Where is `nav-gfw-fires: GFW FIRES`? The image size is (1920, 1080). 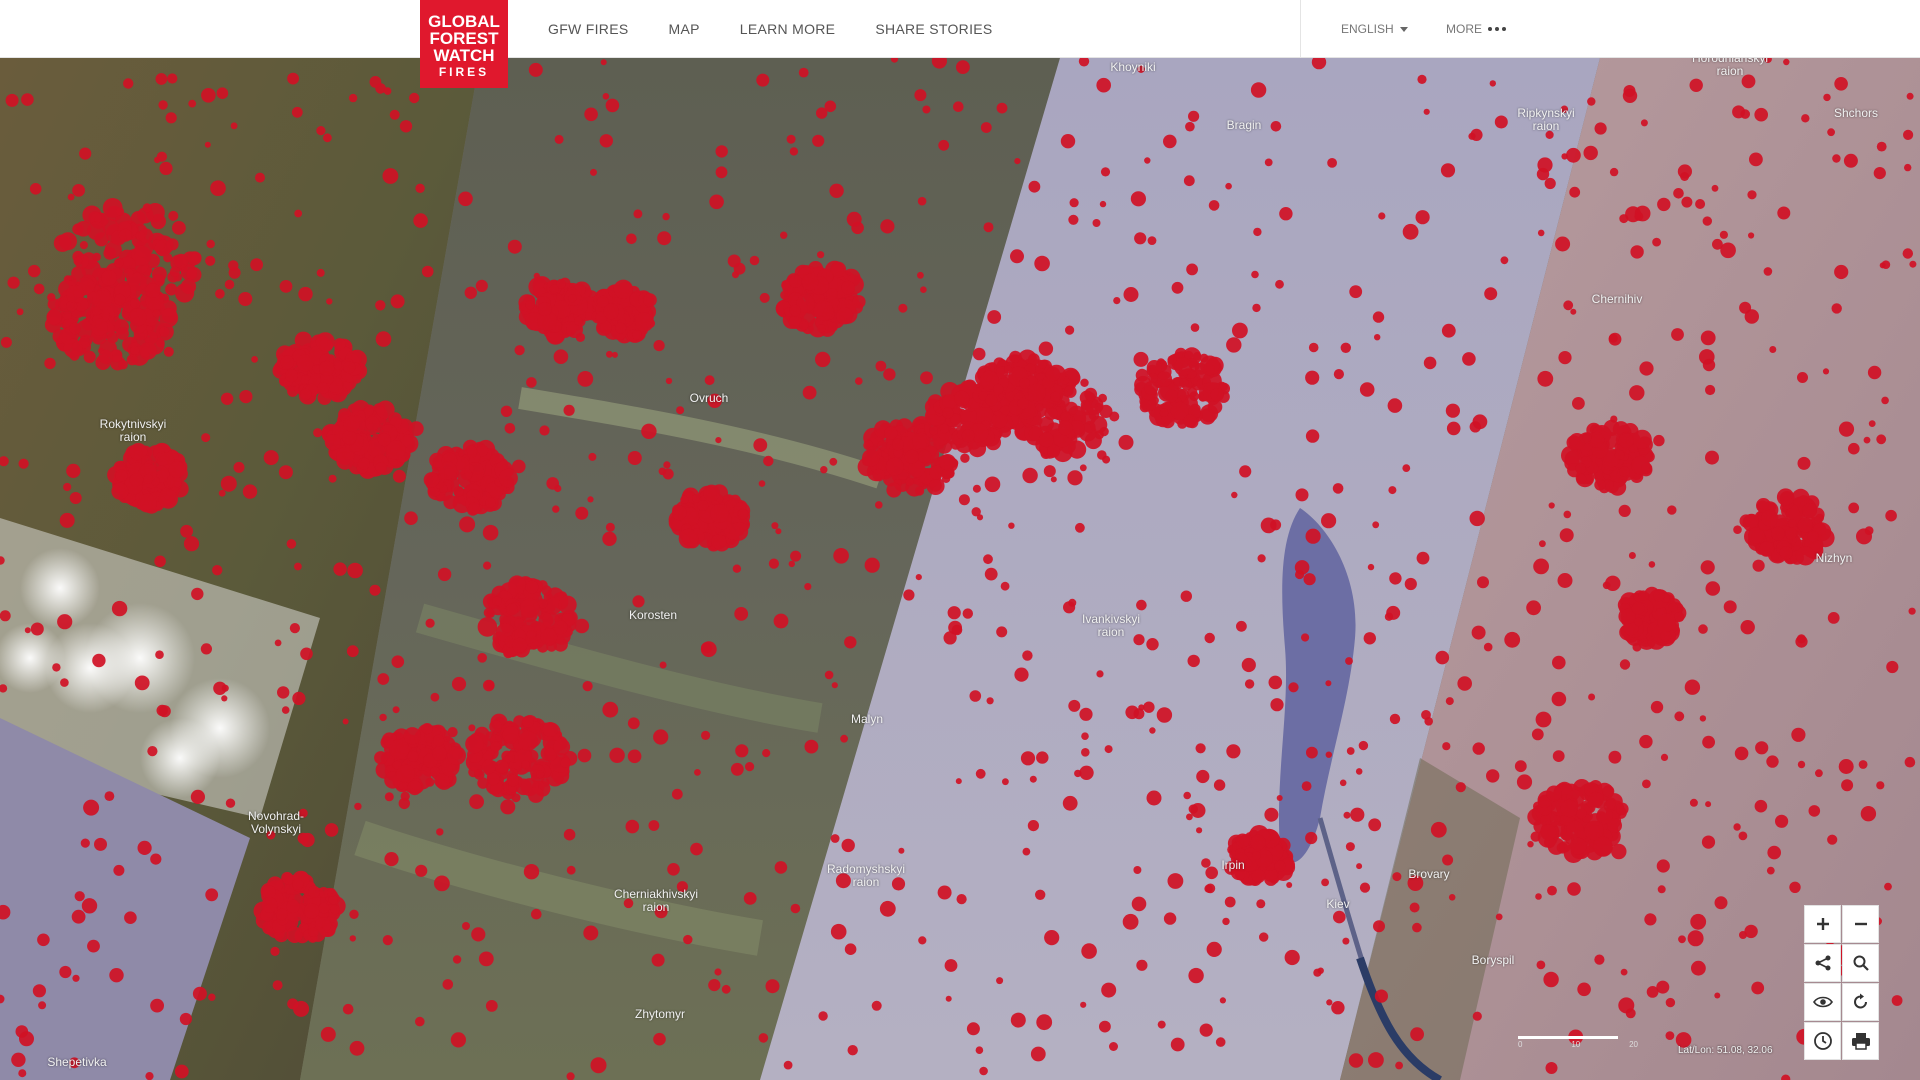 nav-gfw-fires: GFW FIRES is located at coordinates (588, 29).